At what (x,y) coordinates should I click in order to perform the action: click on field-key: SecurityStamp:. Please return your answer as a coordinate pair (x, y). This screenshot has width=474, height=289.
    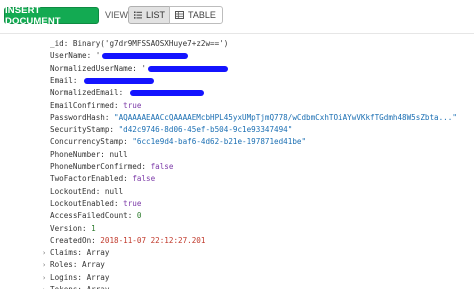
    Looking at the image, I should click on (82, 130).